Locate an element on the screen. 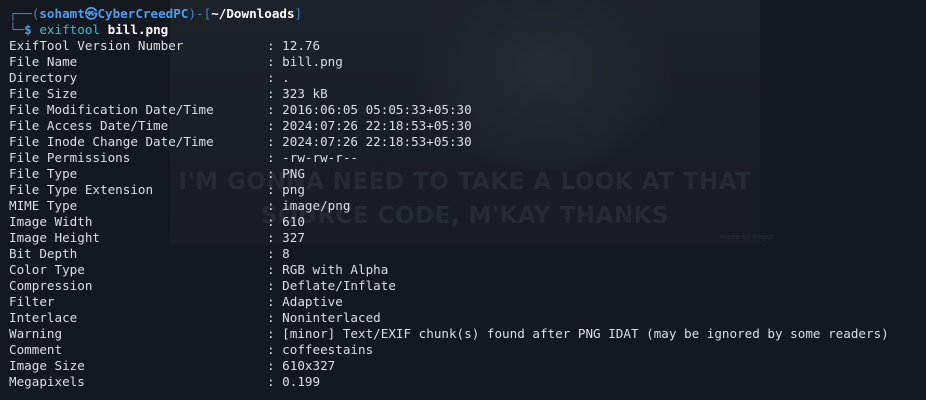 The width and height of the screenshot is (926, 400). prompt-box-top: ┌──( is located at coordinates (24, 13).